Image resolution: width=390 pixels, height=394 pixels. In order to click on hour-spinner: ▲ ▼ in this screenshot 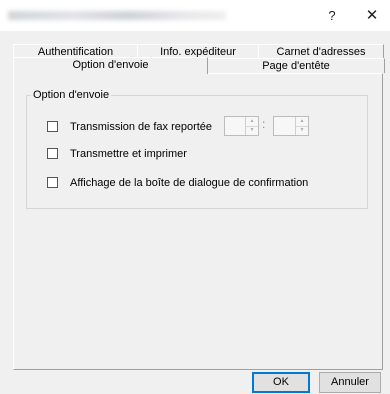, I will do `click(241, 126)`.